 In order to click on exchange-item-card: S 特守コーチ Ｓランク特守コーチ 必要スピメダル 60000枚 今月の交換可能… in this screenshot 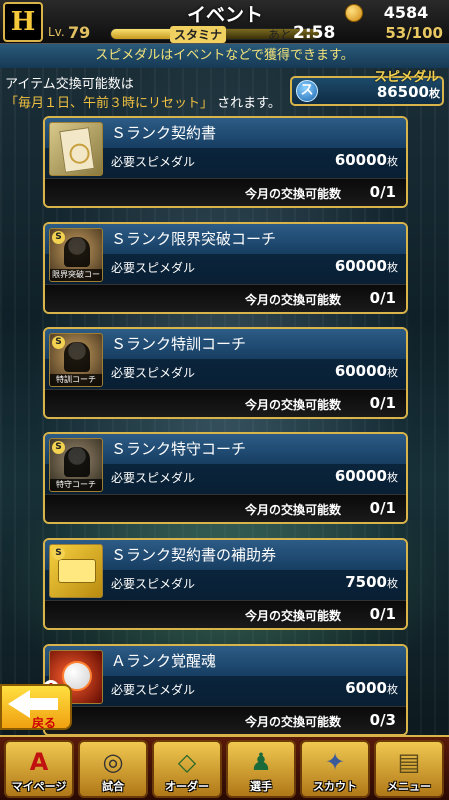, I will do `click(225, 478)`.